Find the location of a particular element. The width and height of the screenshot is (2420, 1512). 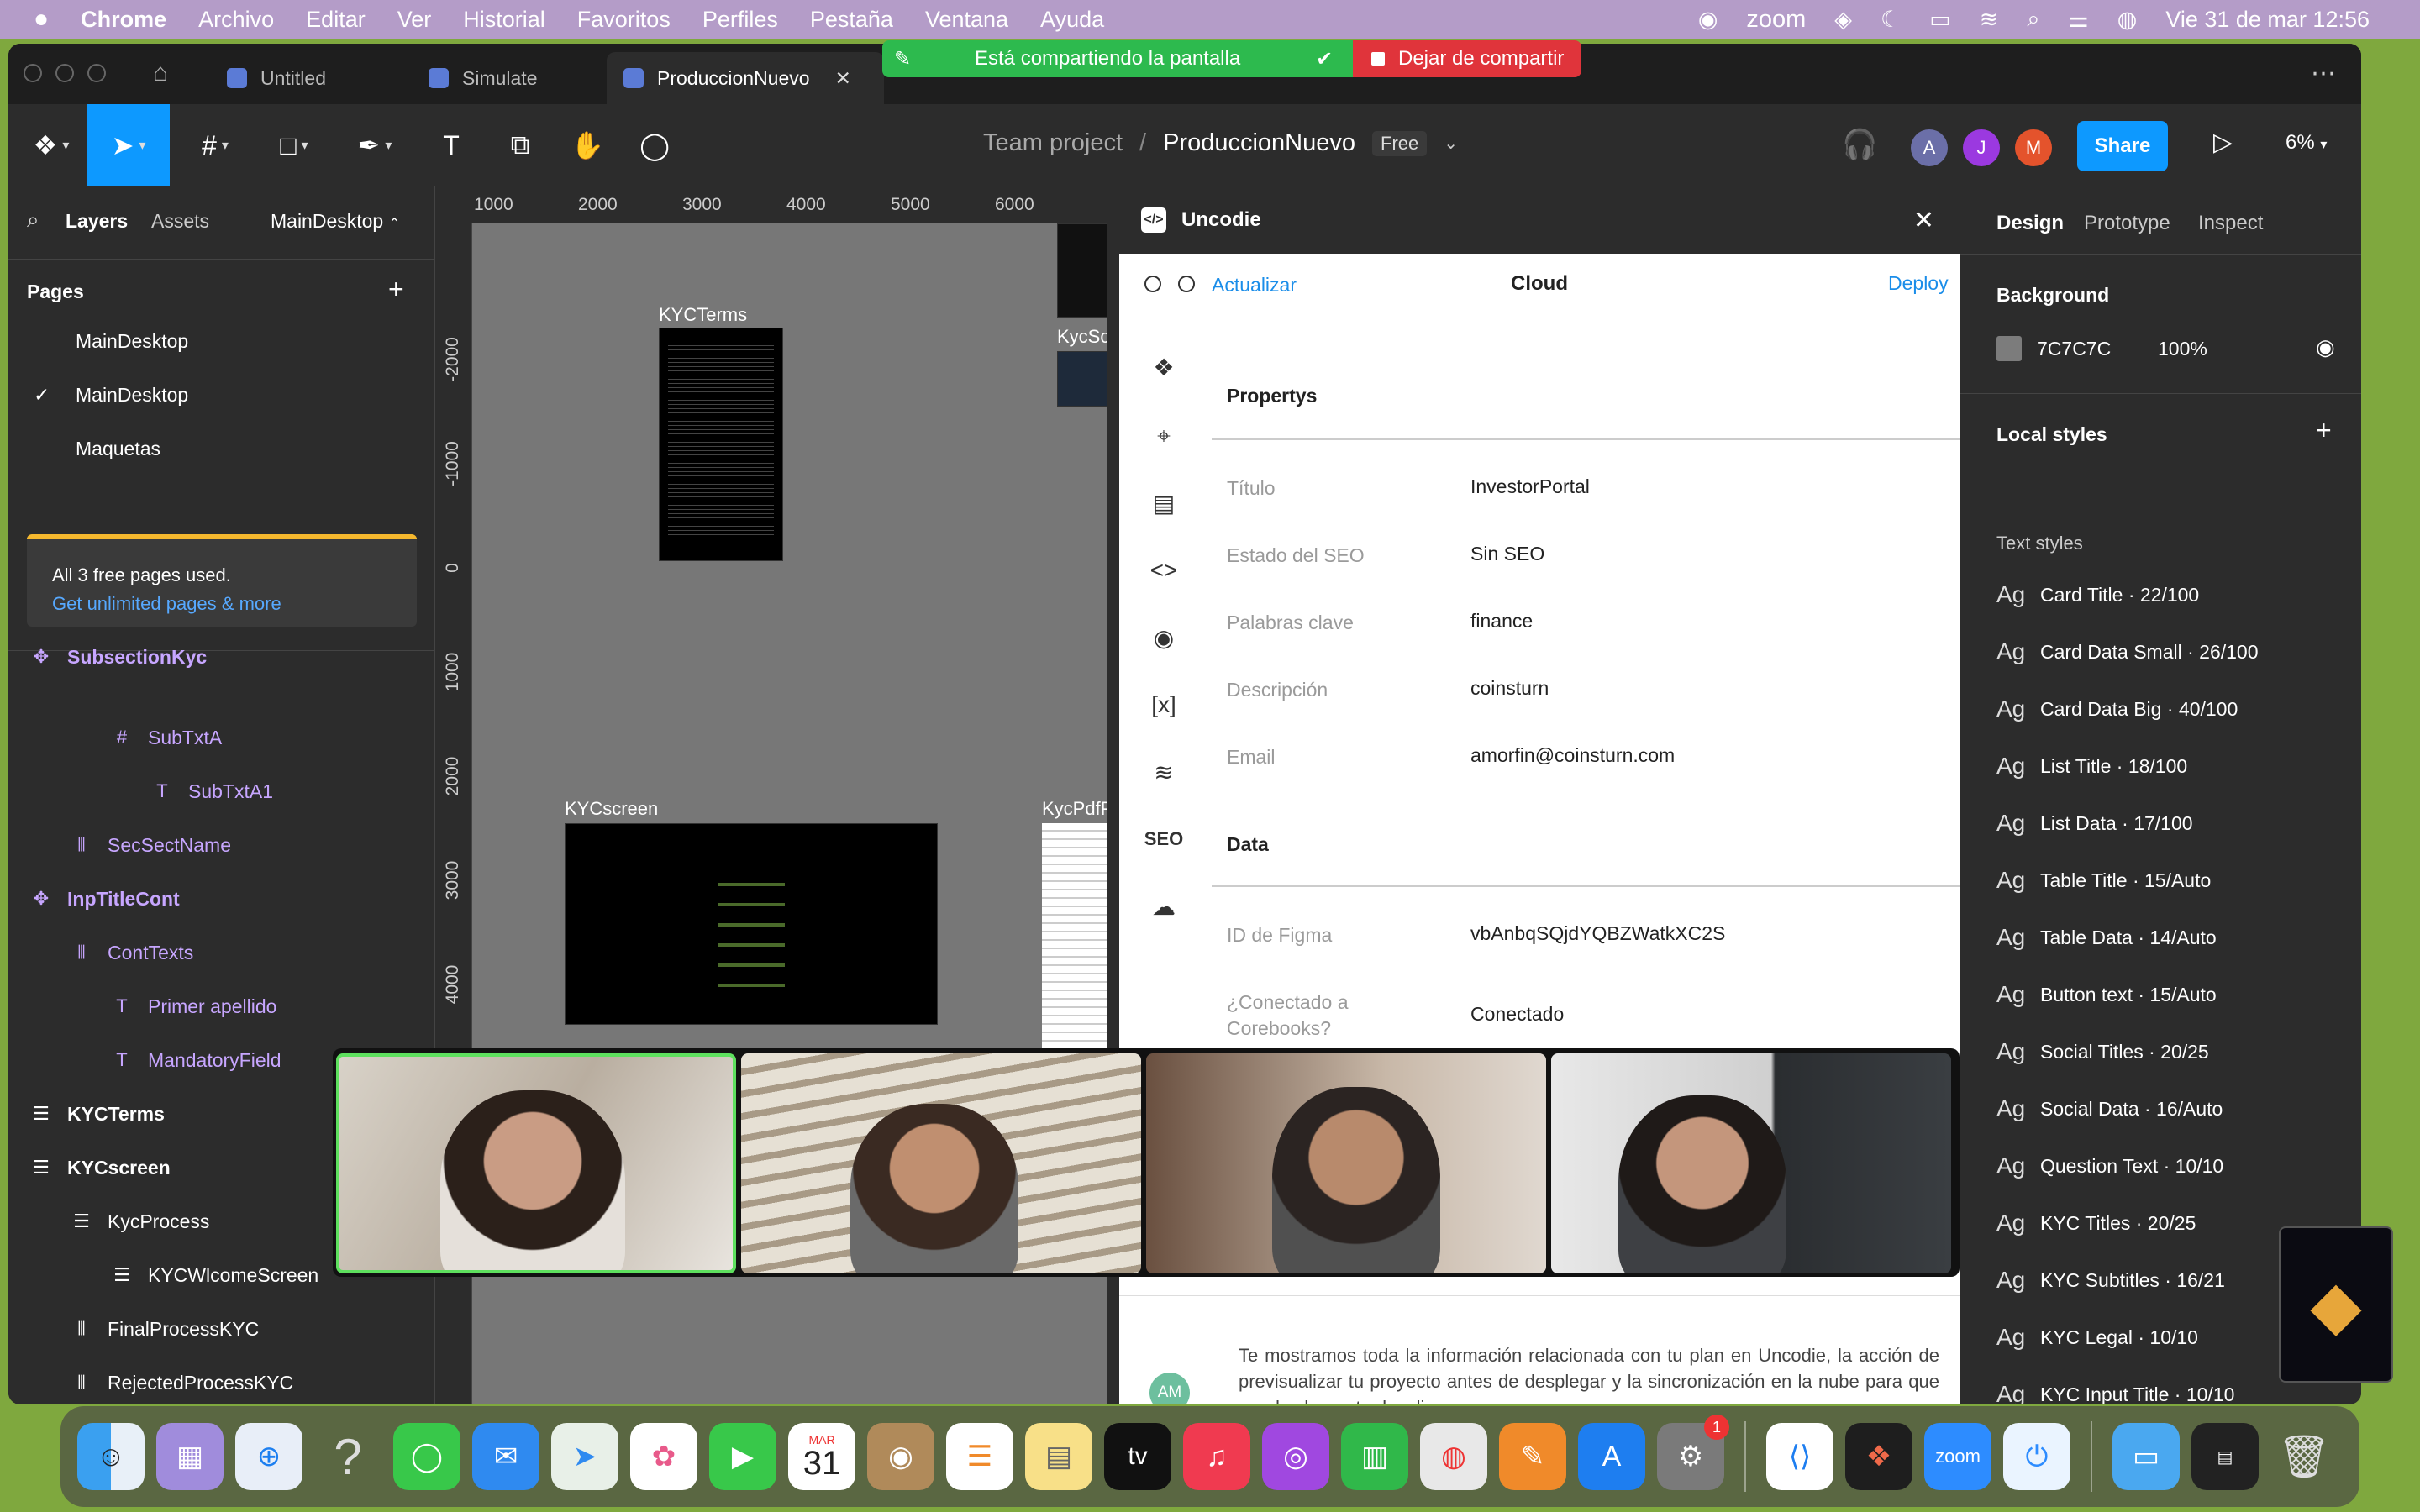

menu-ventana: Ventana is located at coordinates (966, 20).